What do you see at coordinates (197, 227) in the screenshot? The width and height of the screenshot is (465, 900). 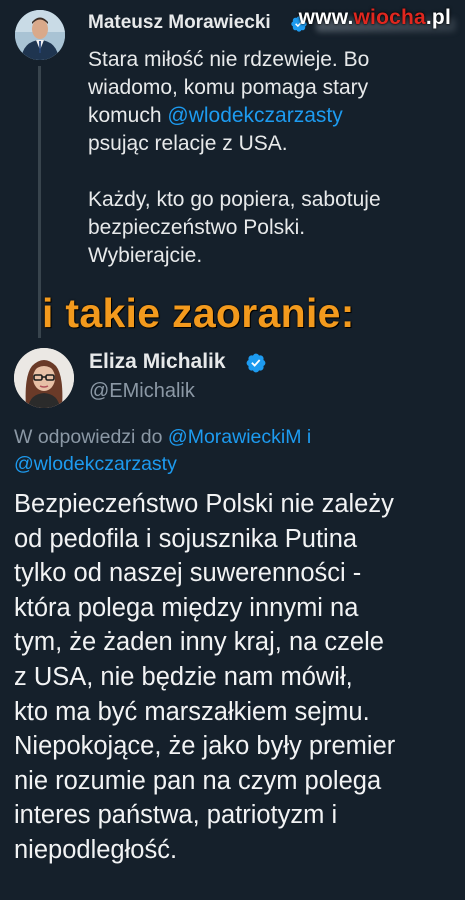 I see `tweet-line: bezpieczeństwo Polski.` at bounding box center [197, 227].